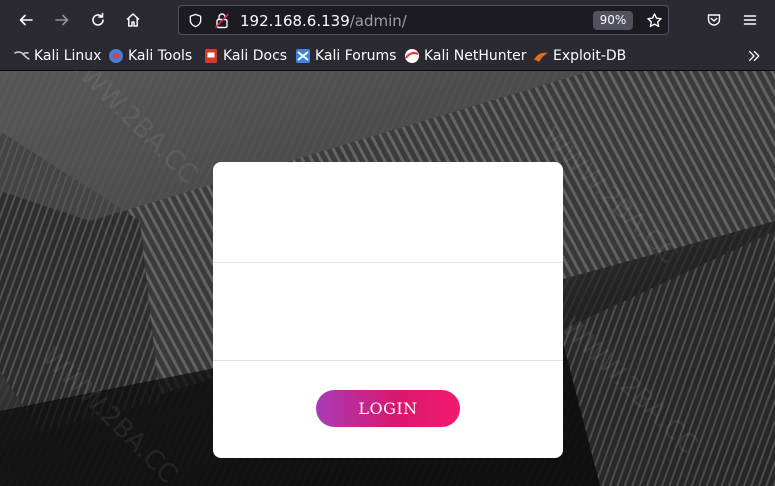 This screenshot has width=775, height=486. What do you see at coordinates (388, 212) in the screenshot?
I see `username-input` at bounding box center [388, 212].